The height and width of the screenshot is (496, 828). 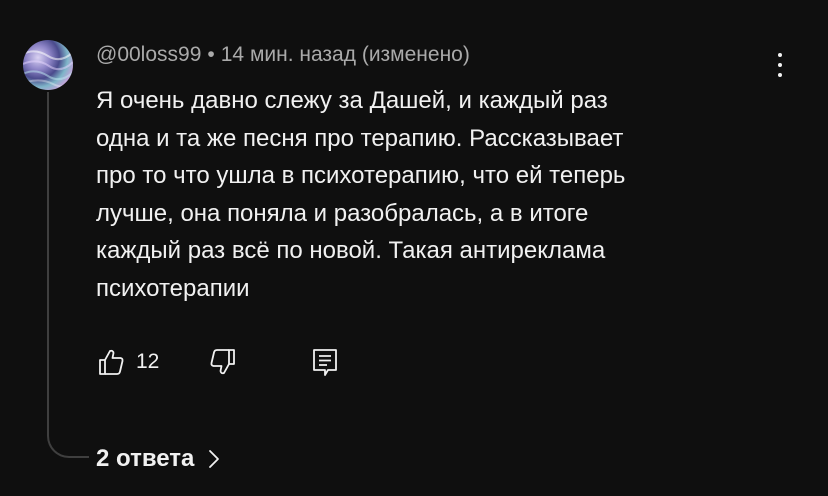 I want to click on reply-comment-icon, so click(x=325, y=362).